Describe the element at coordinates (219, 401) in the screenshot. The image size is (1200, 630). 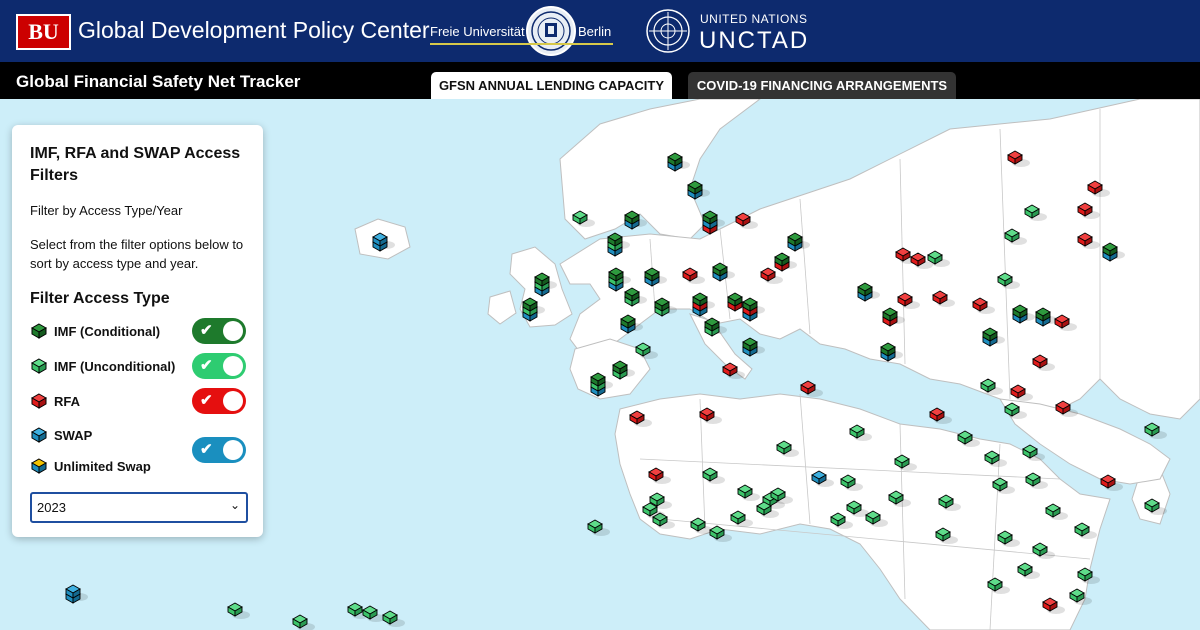
I see `toggle-rfa: ✔` at that location.